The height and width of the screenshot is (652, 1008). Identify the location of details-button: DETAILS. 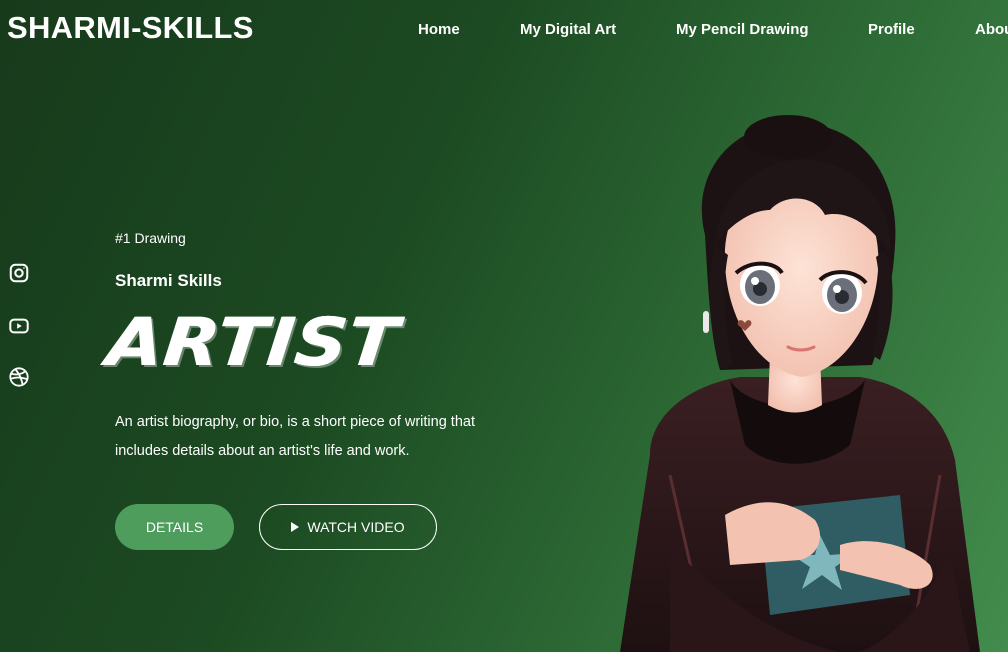
(174, 527).